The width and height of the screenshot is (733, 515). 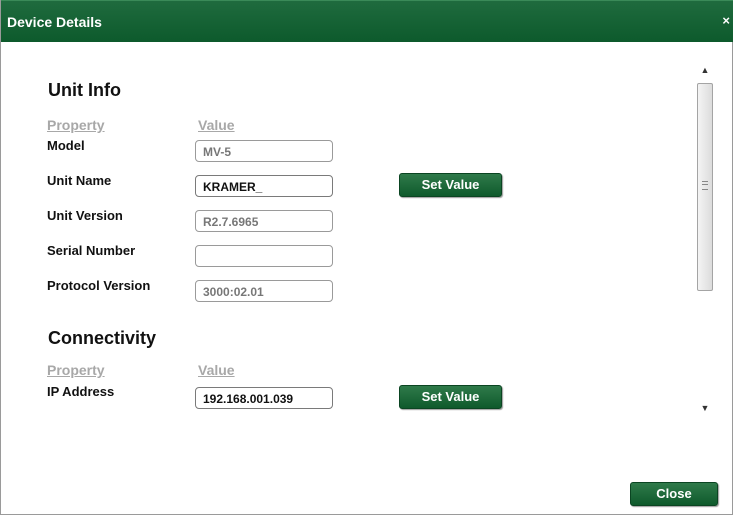 I want to click on unit-name-input: KRAMER_, so click(x=264, y=186).